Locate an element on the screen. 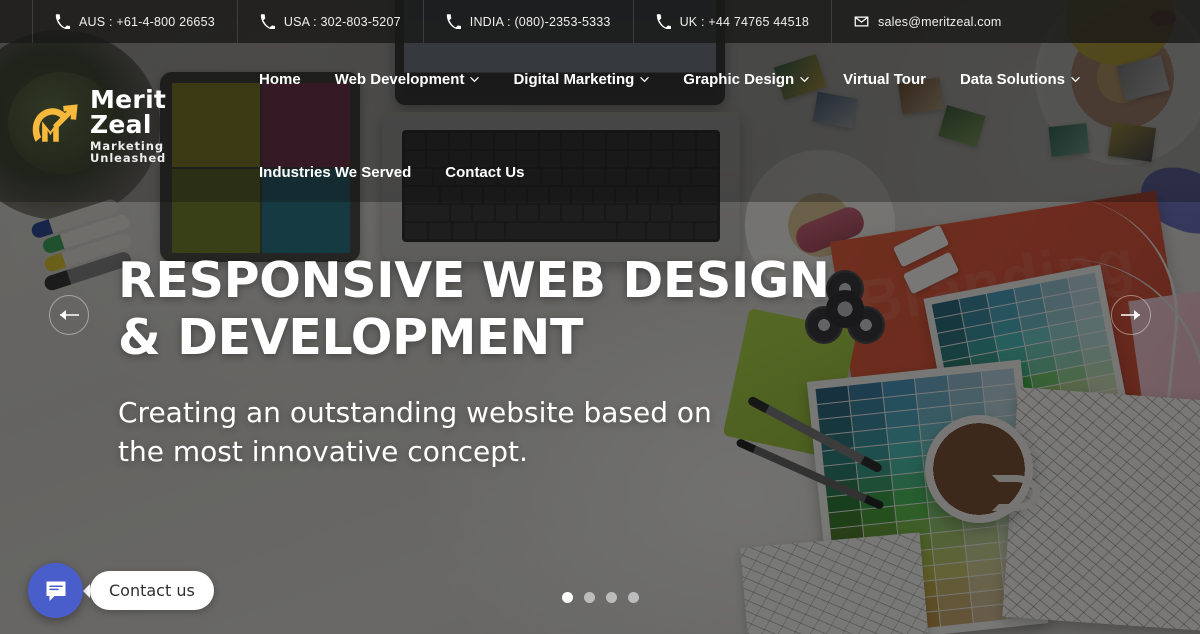 The height and width of the screenshot is (634, 1200). chat-bubble-icon is located at coordinates (55, 591).